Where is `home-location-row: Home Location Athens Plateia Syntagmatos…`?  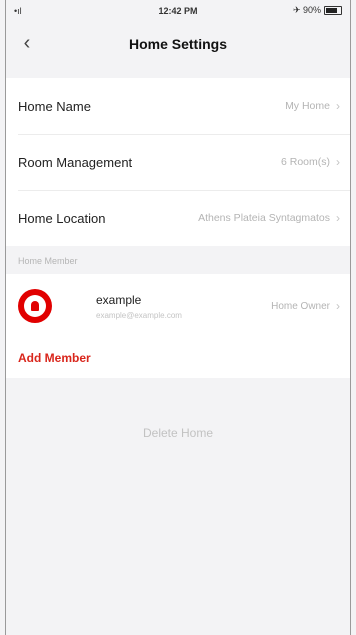 home-location-row: Home Location Athens Plateia Syntagmatos… is located at coordinates (178, 218).